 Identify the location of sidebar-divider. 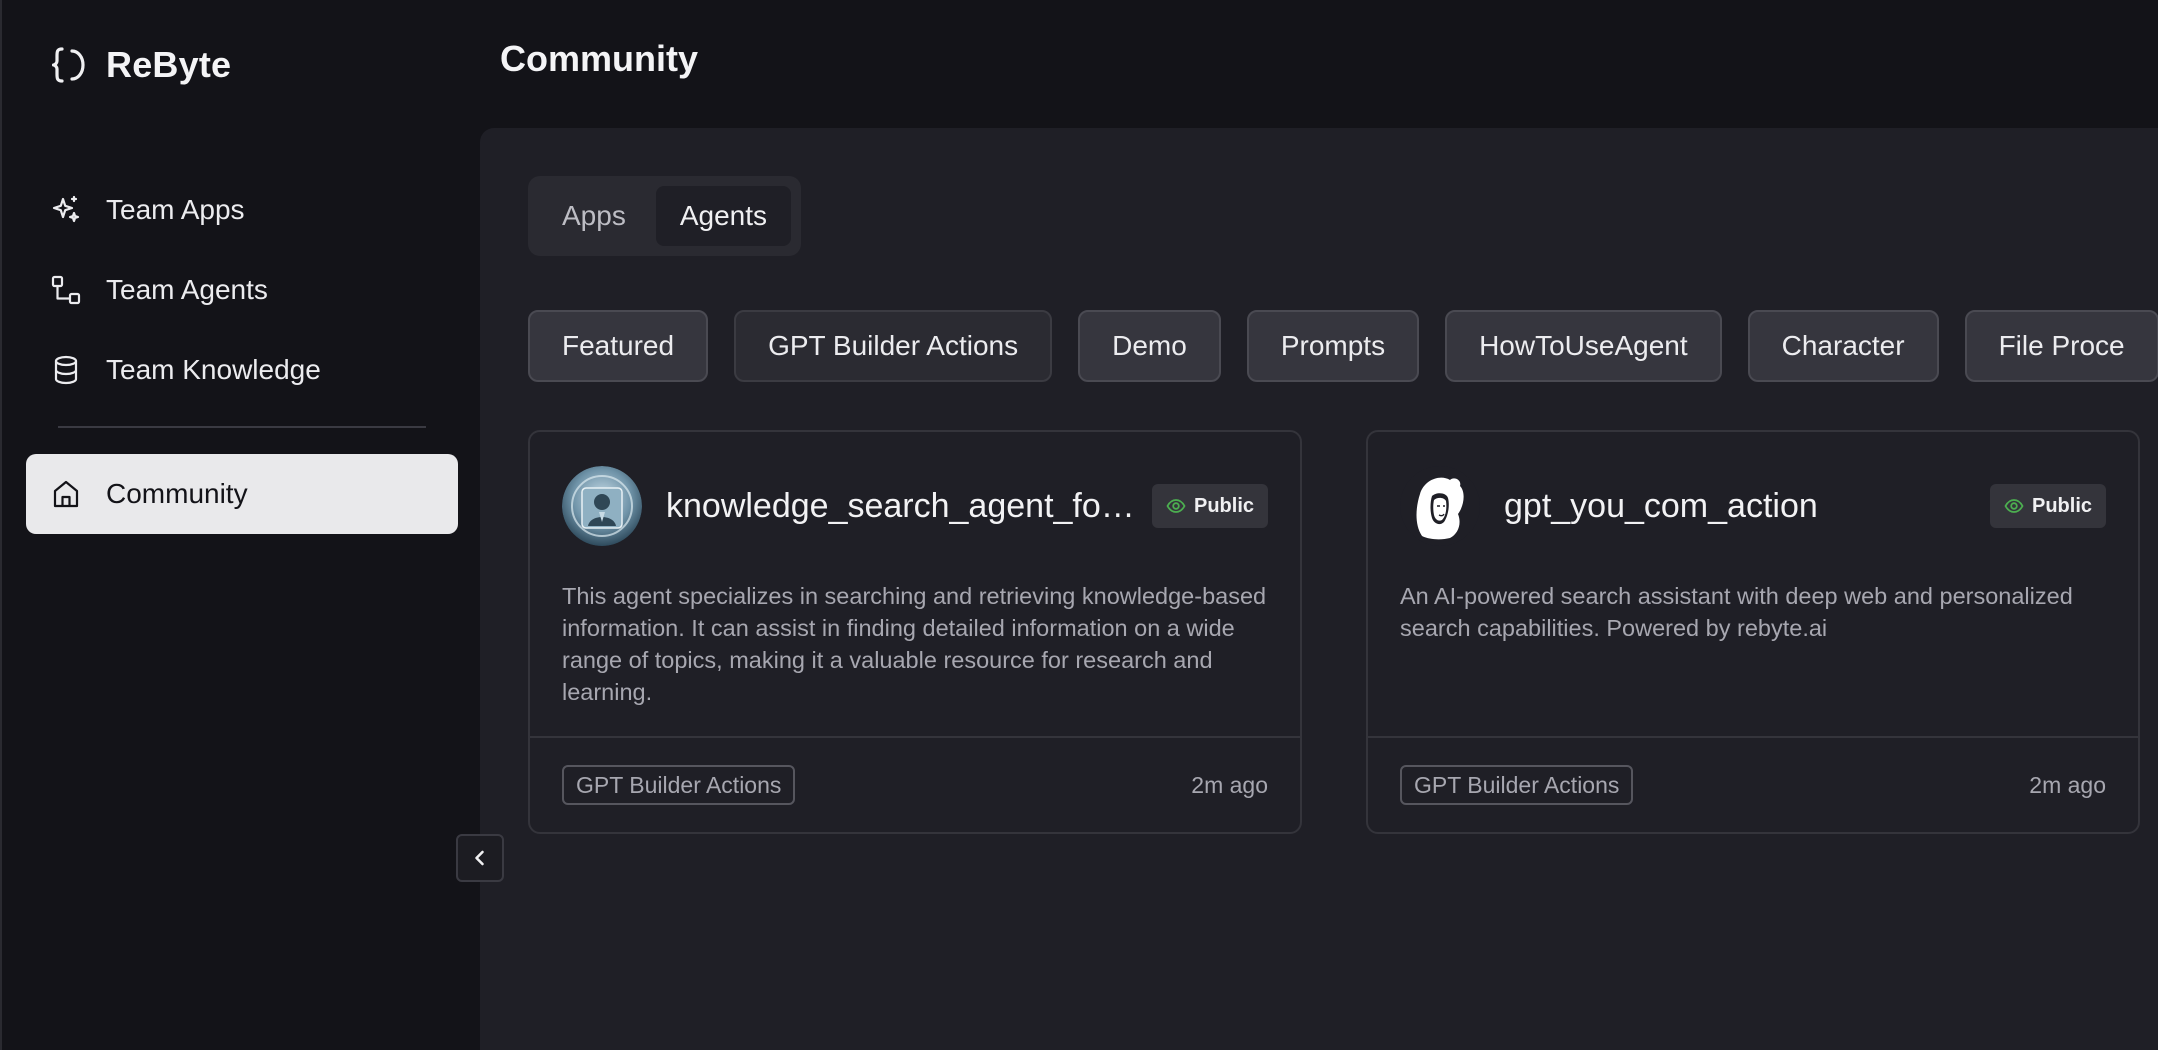
(242, 427).